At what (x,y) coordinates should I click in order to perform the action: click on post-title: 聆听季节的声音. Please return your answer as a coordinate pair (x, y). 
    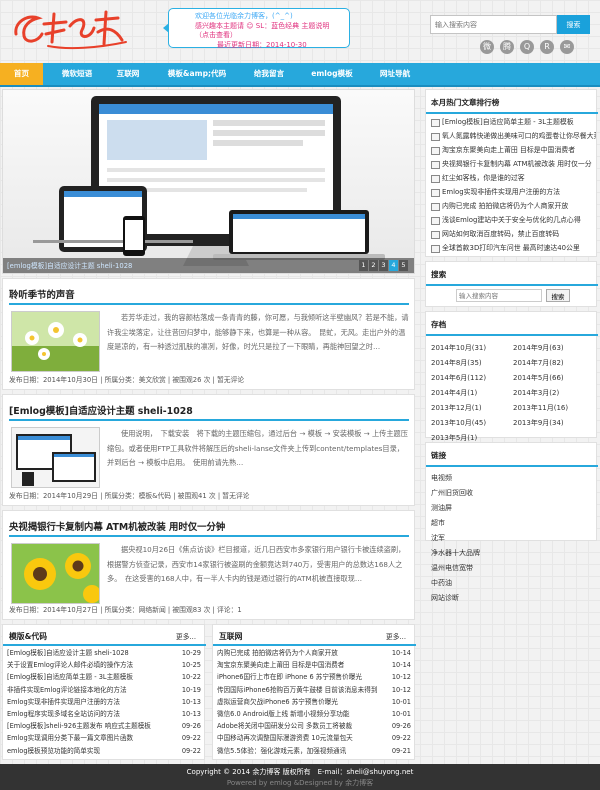
    Looking at the image, I should click on (42, 294).